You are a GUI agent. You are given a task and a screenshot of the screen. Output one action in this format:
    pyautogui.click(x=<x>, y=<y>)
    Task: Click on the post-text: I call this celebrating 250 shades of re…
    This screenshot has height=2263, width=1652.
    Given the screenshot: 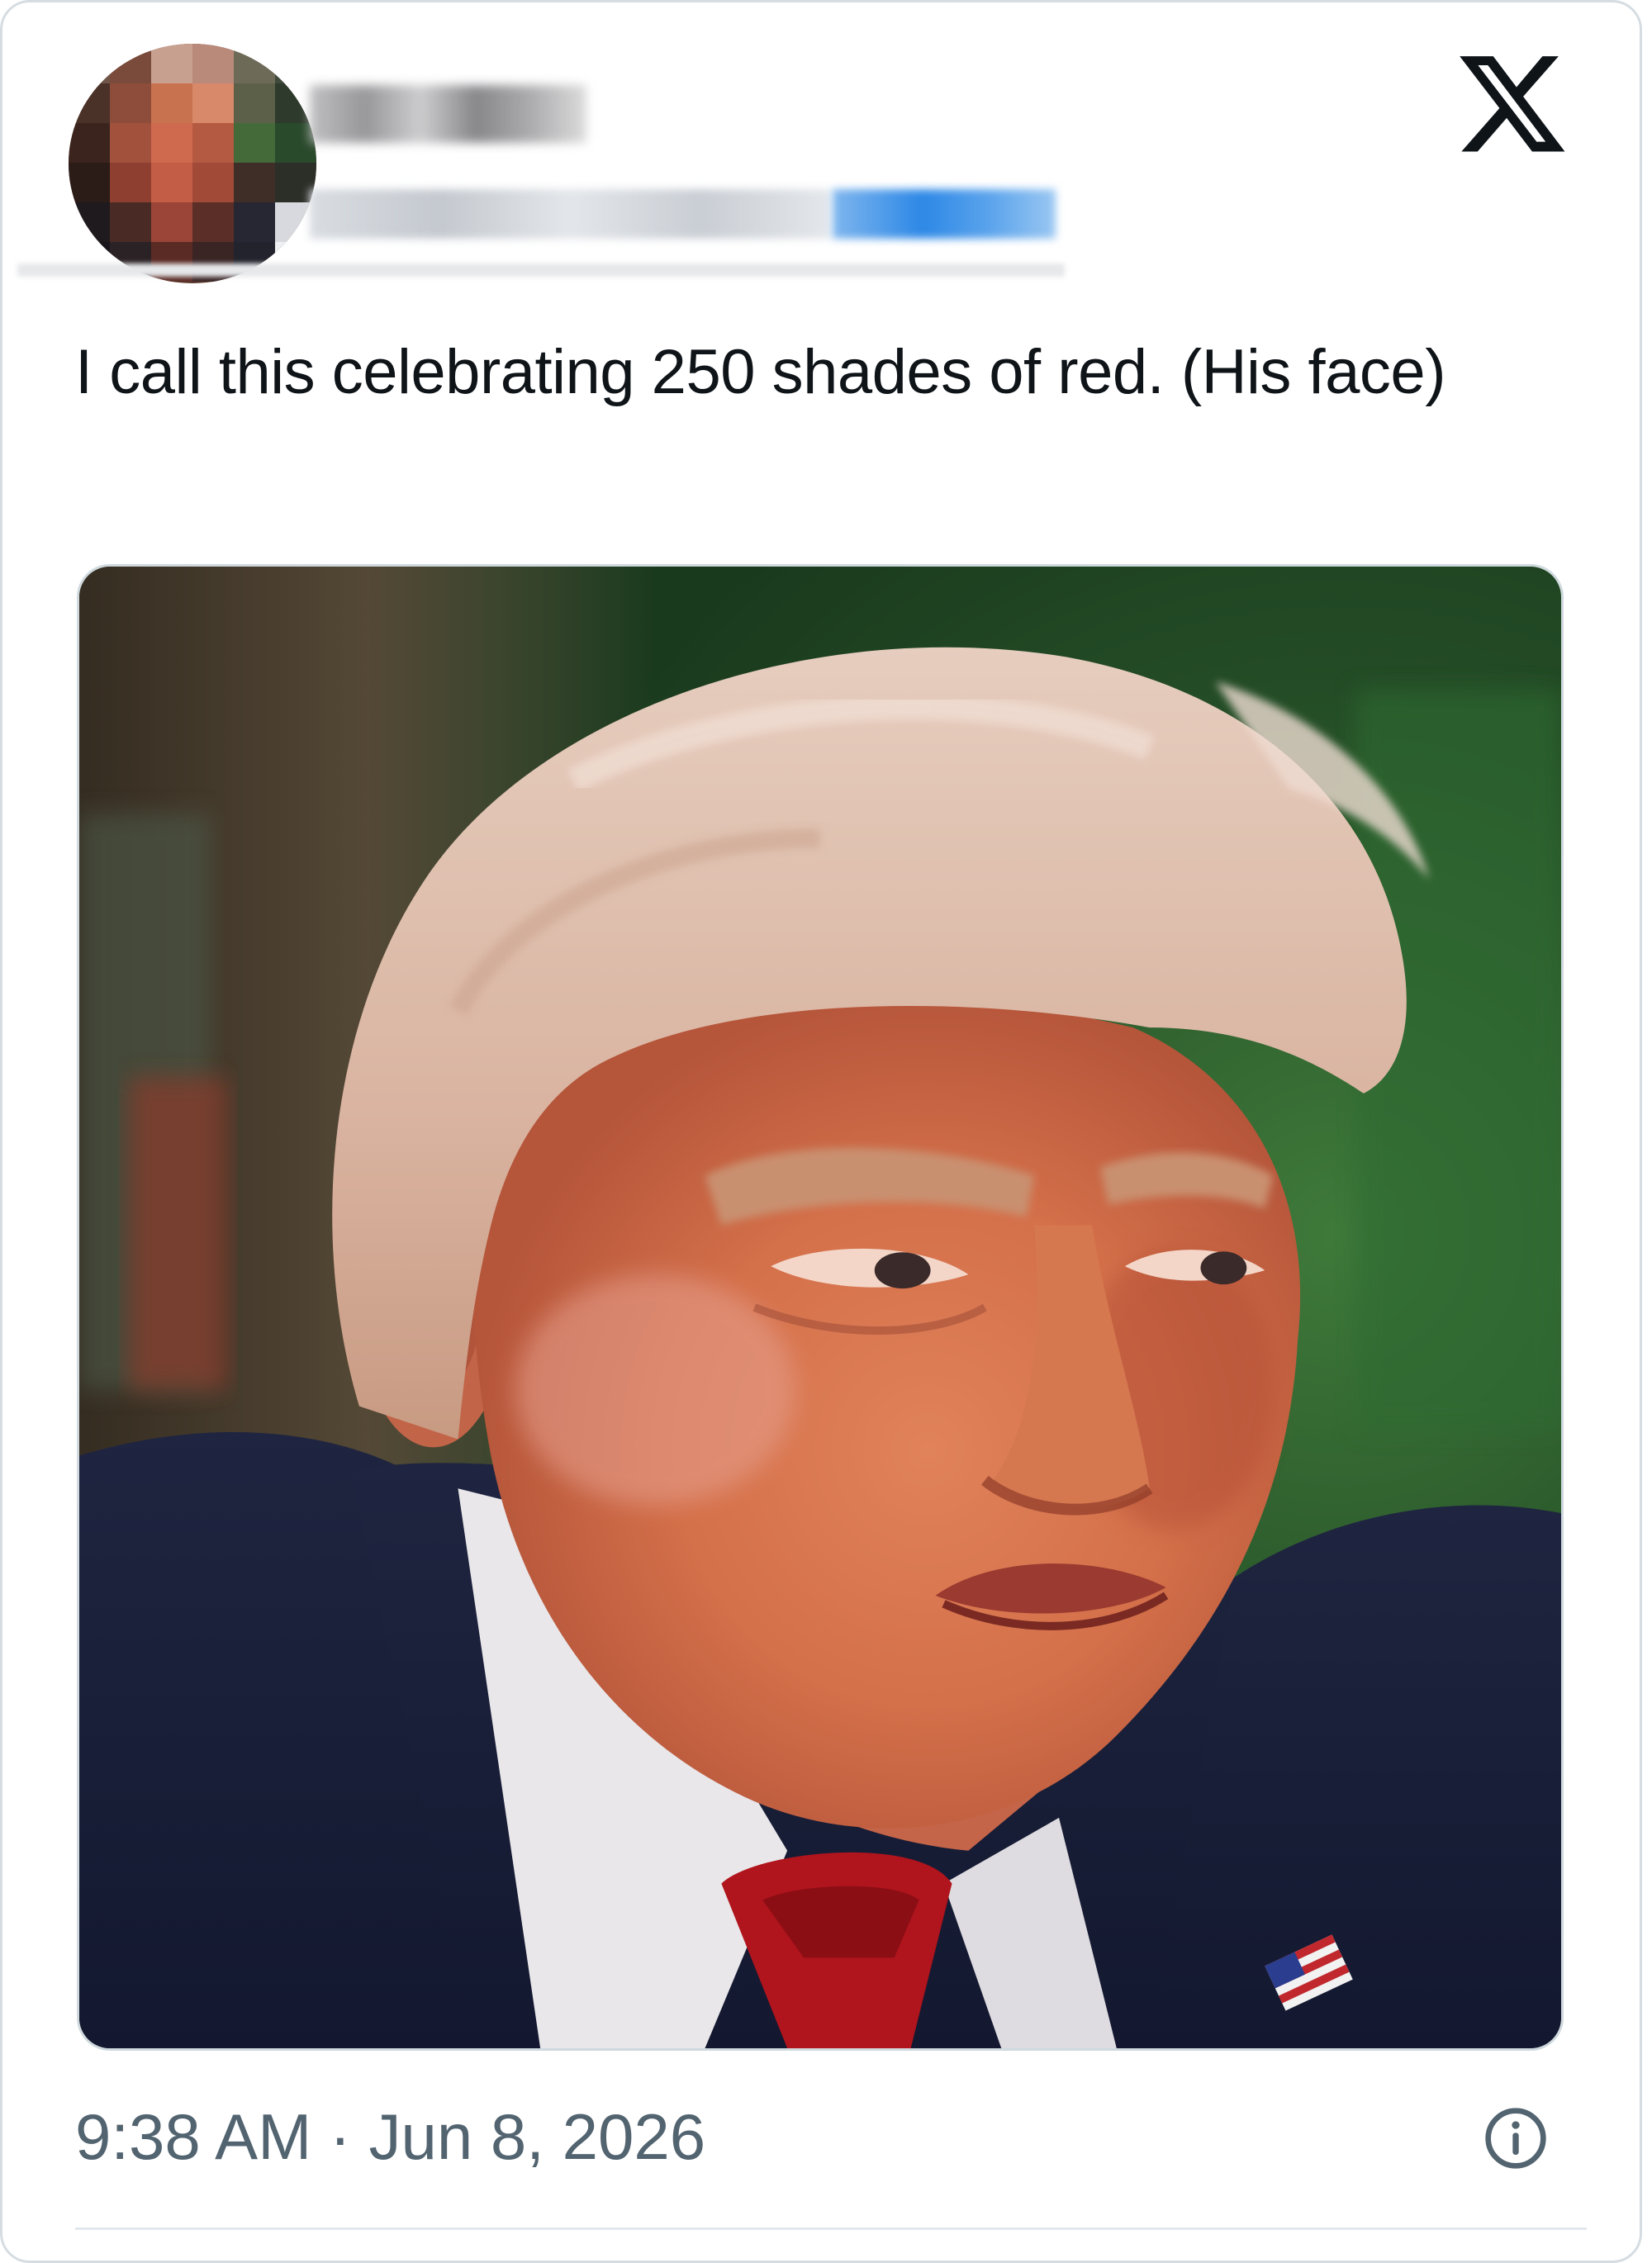 What is the action you would take?
    pyautogui.click(x=760, y=372)
    